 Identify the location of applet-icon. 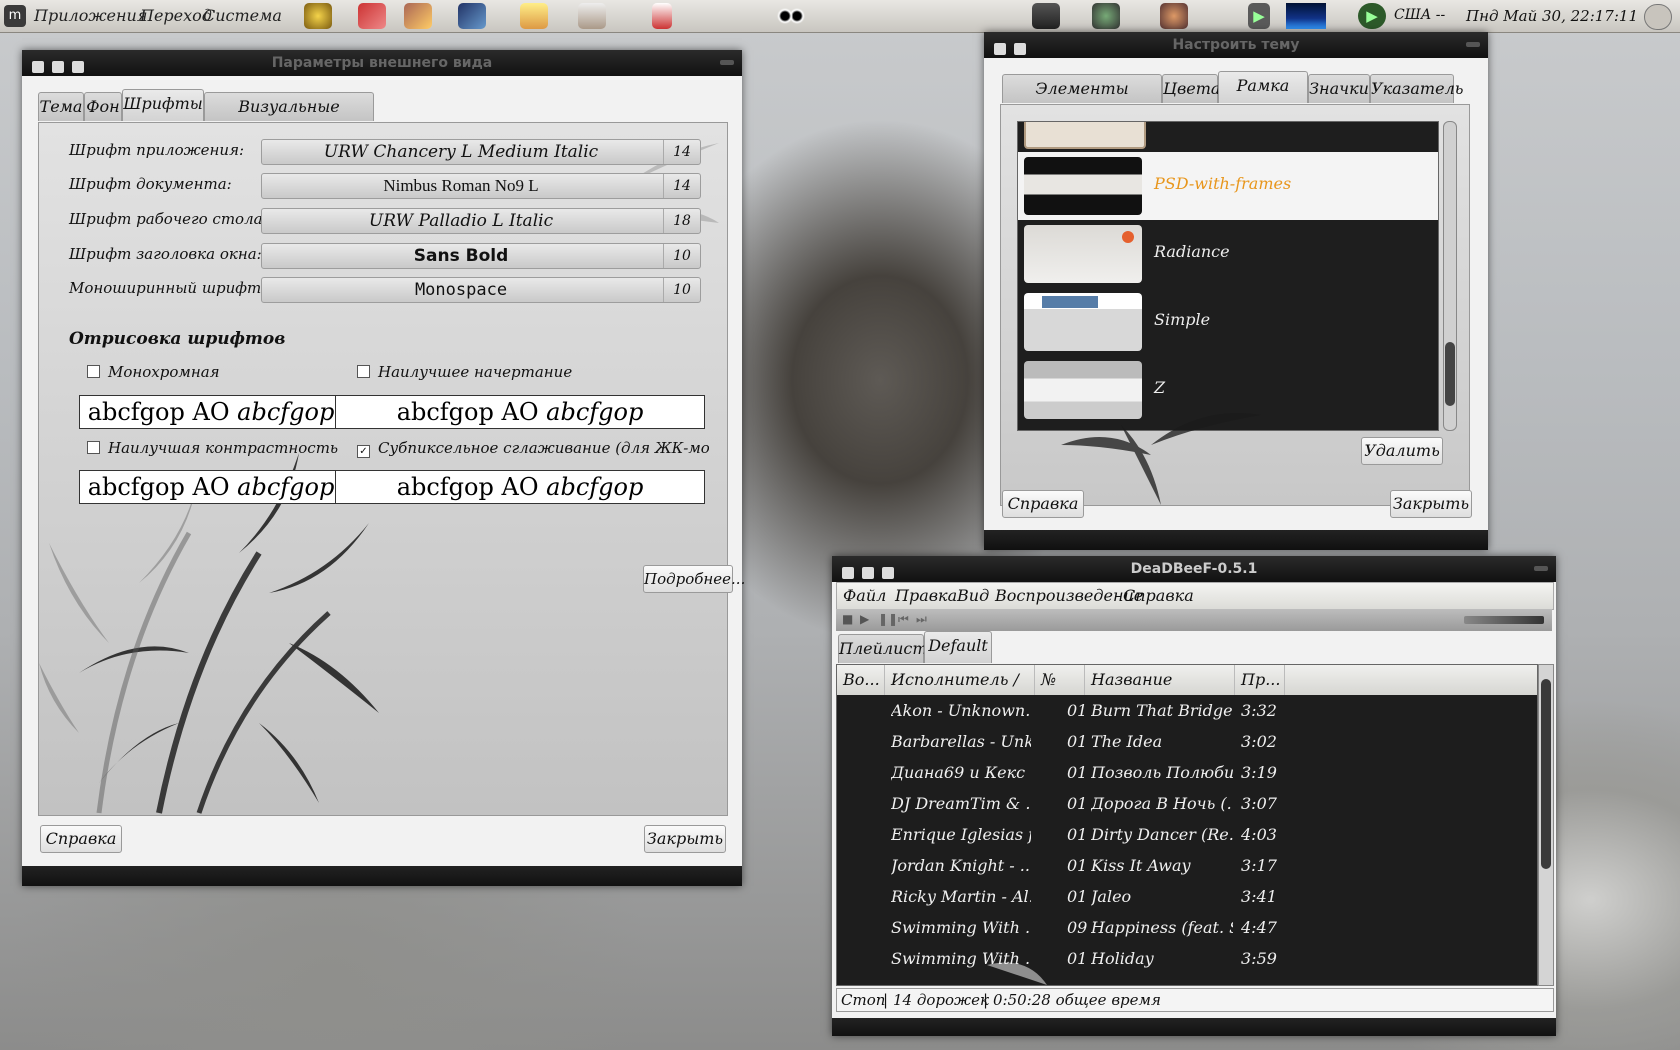
(1174, 16).